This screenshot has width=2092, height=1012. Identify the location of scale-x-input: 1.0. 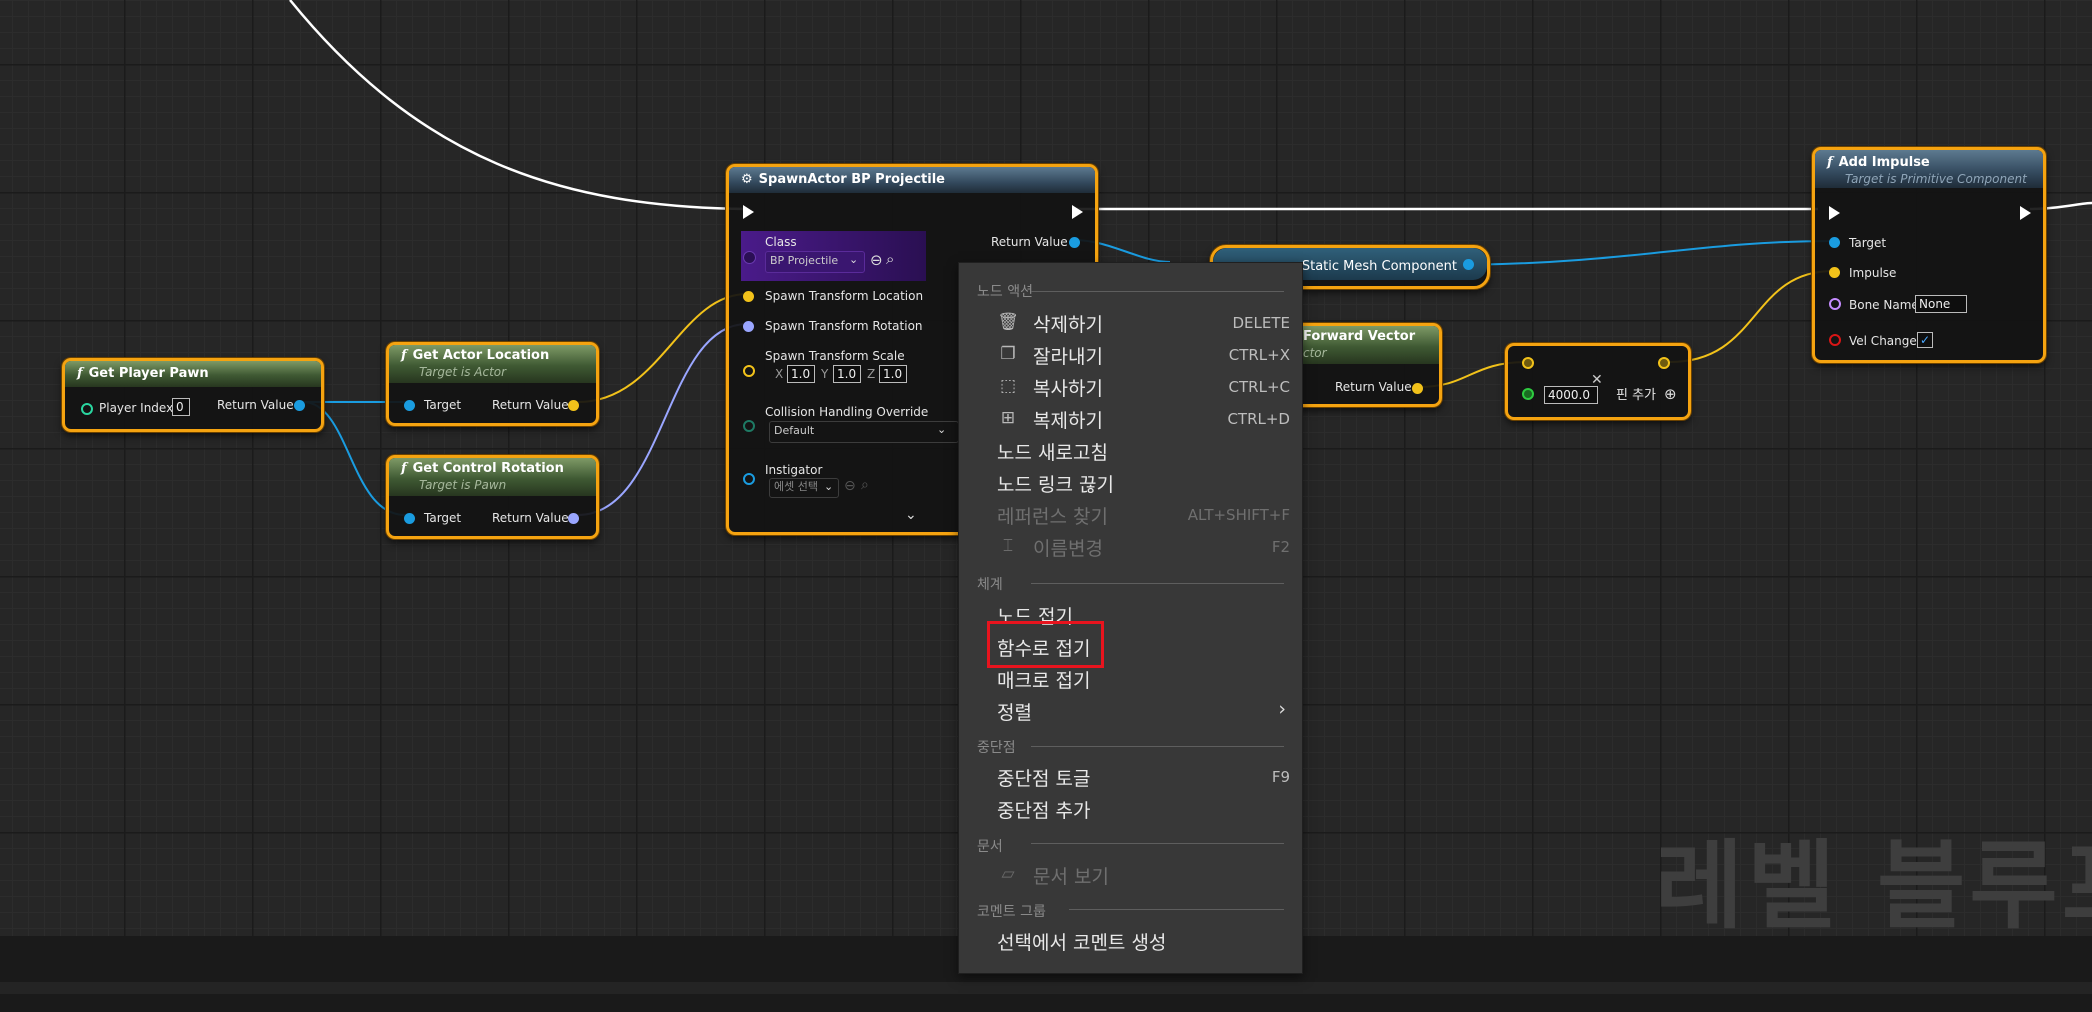
(801, 374).